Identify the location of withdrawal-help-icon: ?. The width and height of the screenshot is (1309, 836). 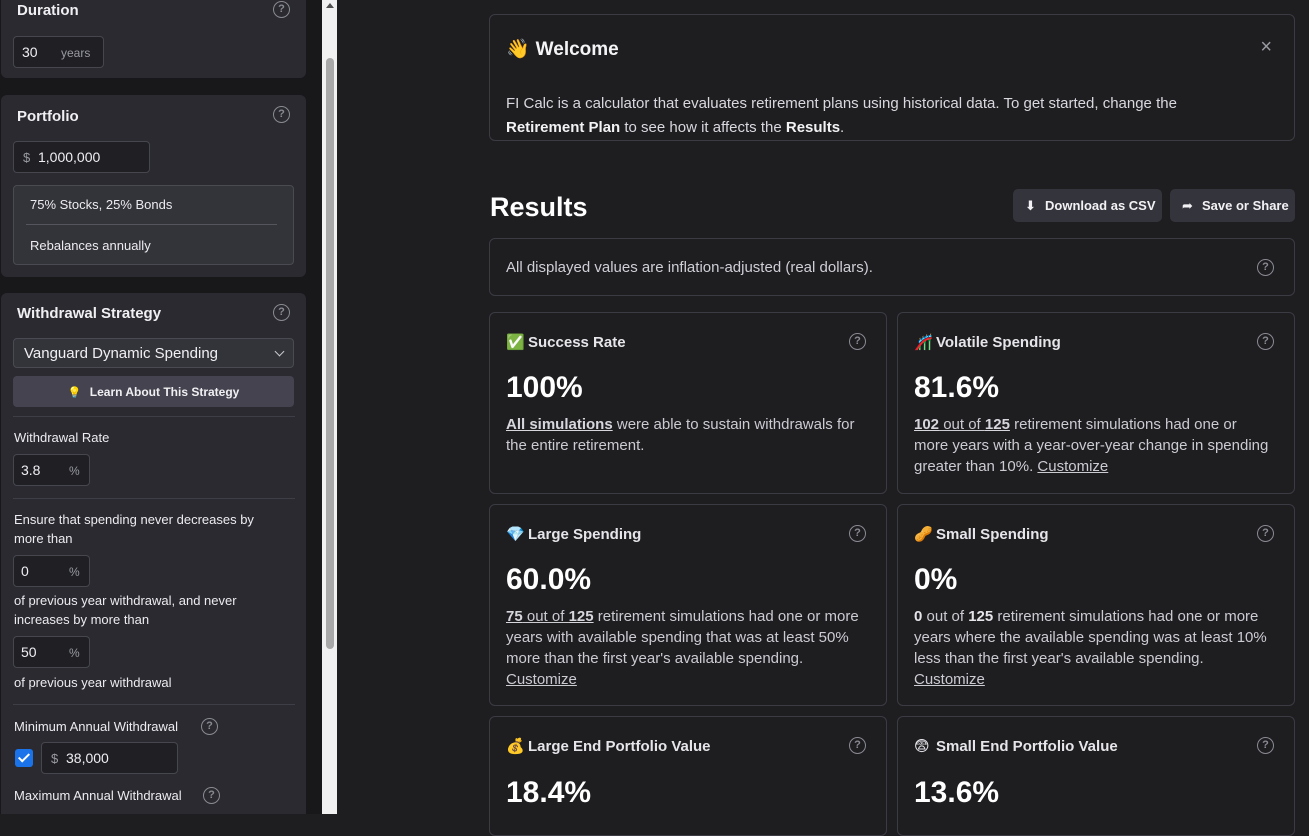
(281, 312).